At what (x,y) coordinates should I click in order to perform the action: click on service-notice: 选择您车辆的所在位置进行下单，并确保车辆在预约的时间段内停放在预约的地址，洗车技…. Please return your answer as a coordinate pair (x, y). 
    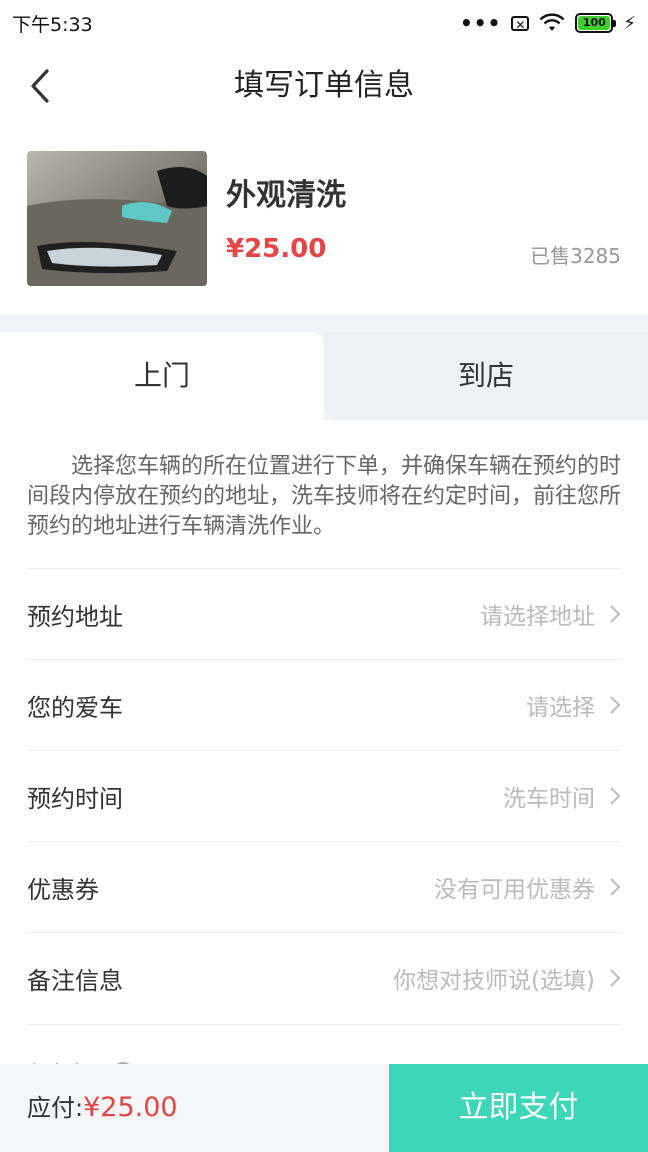
    Looking at the image, I should click on (324, 496).